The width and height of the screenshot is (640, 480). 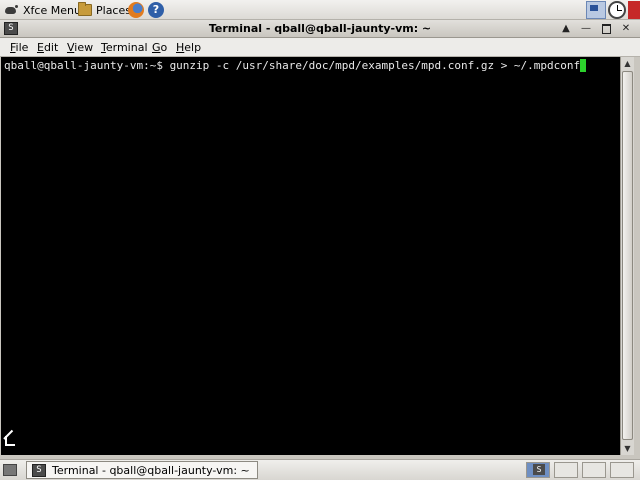 I want to click on menu-go: Go, so click(x=159, y=47).